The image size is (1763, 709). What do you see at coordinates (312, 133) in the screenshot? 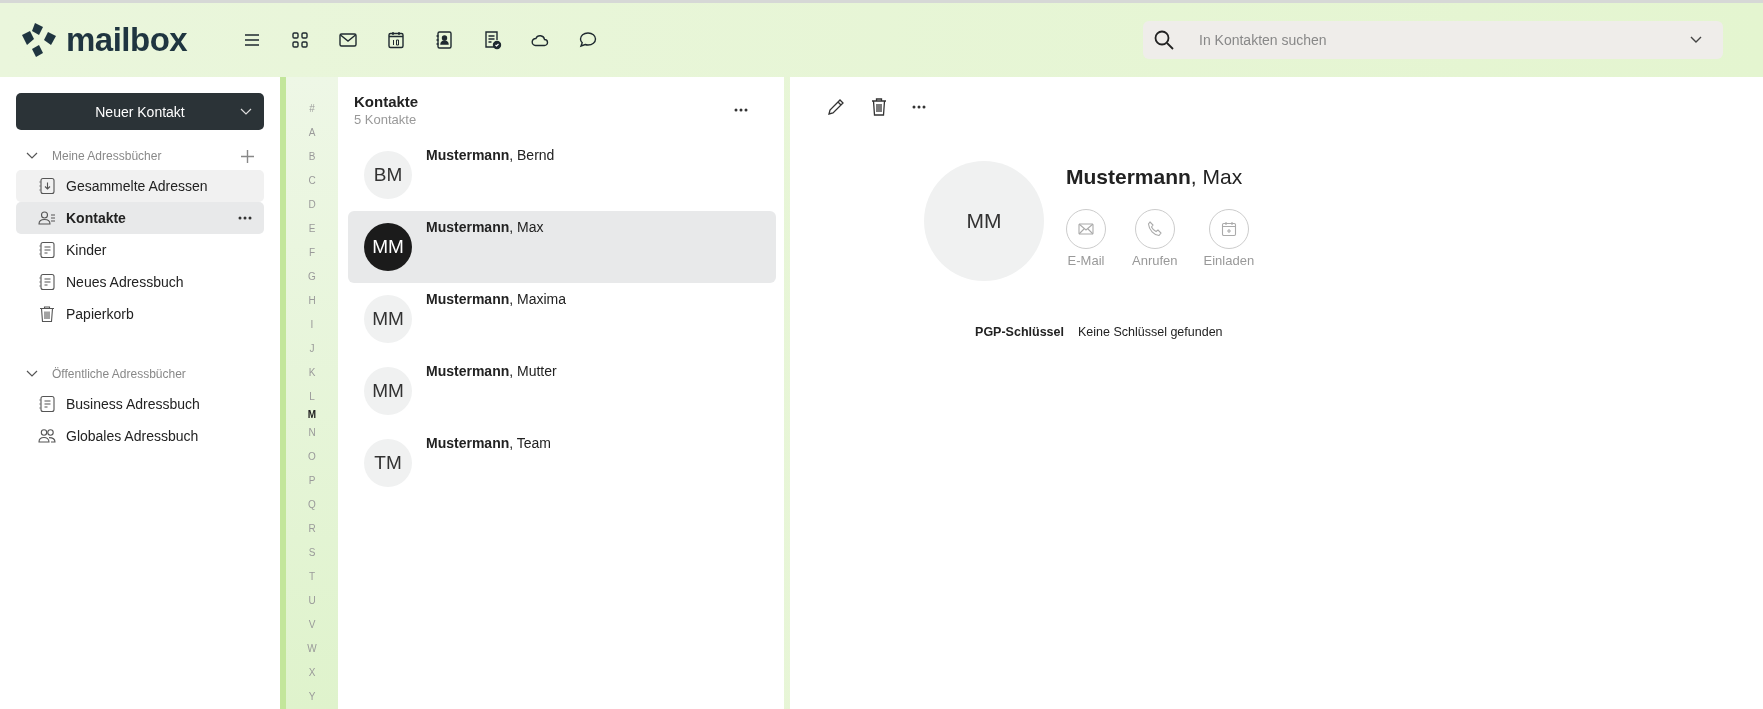
I see `alphabet-letter: A` at bounding box center [312, 133].